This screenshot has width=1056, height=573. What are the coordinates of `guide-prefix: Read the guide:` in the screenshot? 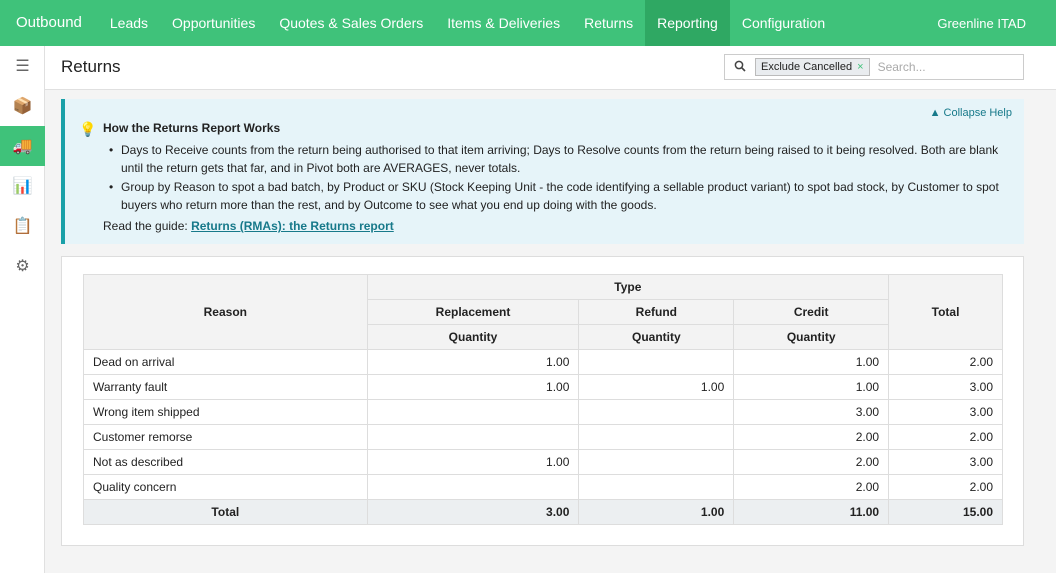 It's located at (147, 226).